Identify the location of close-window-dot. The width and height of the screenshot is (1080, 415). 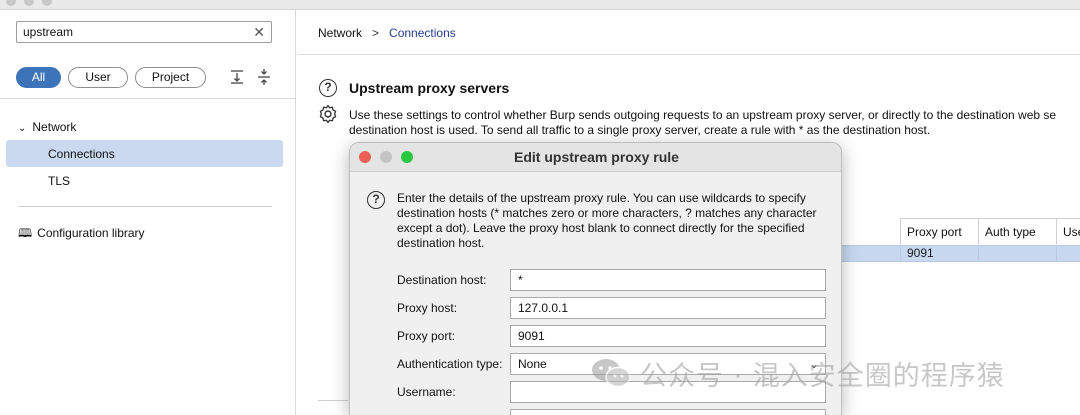
(11, 3).